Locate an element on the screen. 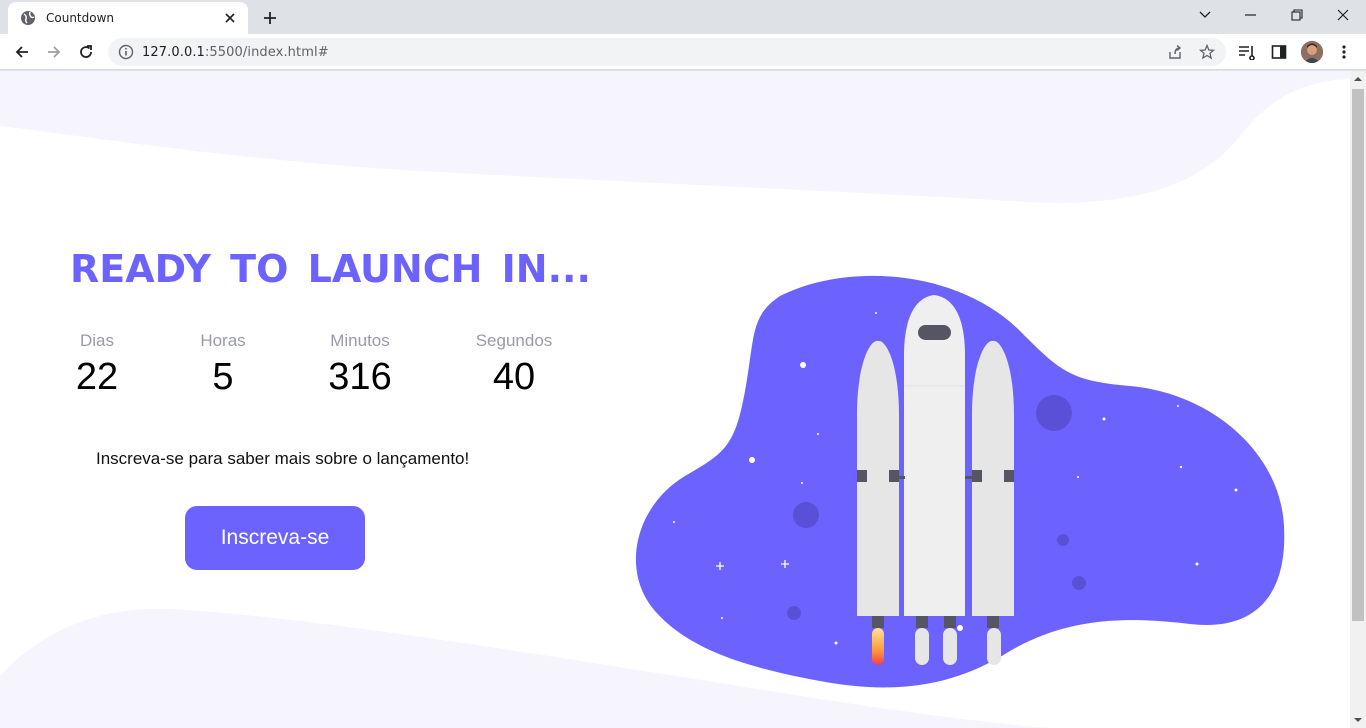 This screenshot has height=728, width=1366. close-window-icon is located at coordinates (1343, 15).